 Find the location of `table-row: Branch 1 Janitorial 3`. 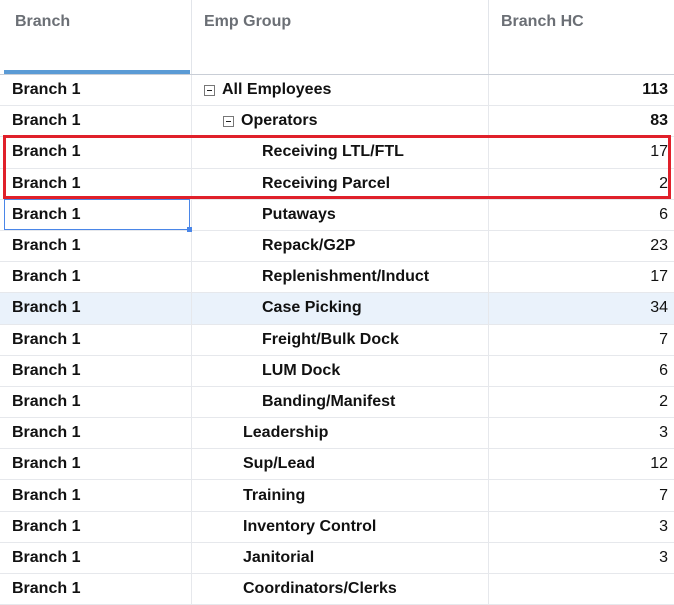

table-row: Branch 1 Janitorial 3 is located at coordinates (337, 558).